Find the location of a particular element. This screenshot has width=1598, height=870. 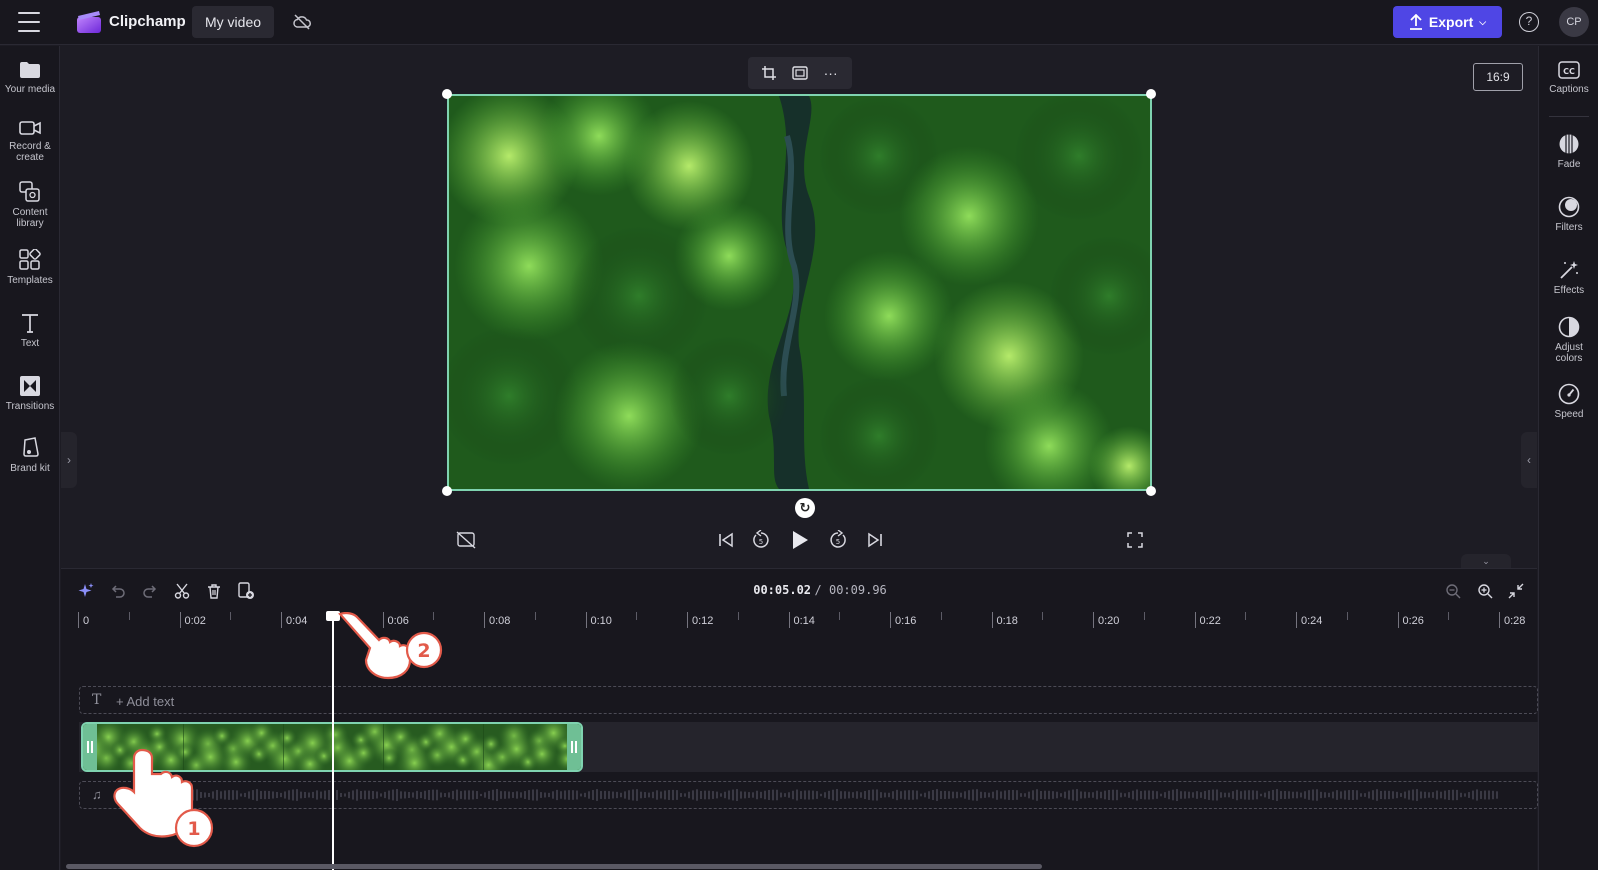

text-track: T + Add text is located at coordinates (808, 700).